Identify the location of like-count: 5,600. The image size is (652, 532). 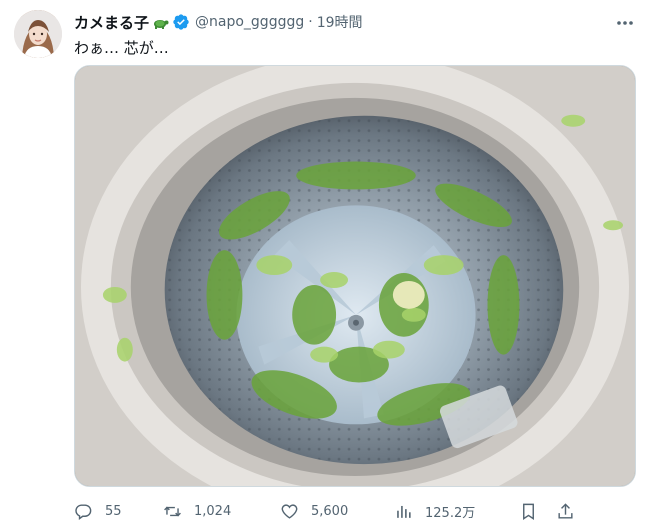
(330, 511).